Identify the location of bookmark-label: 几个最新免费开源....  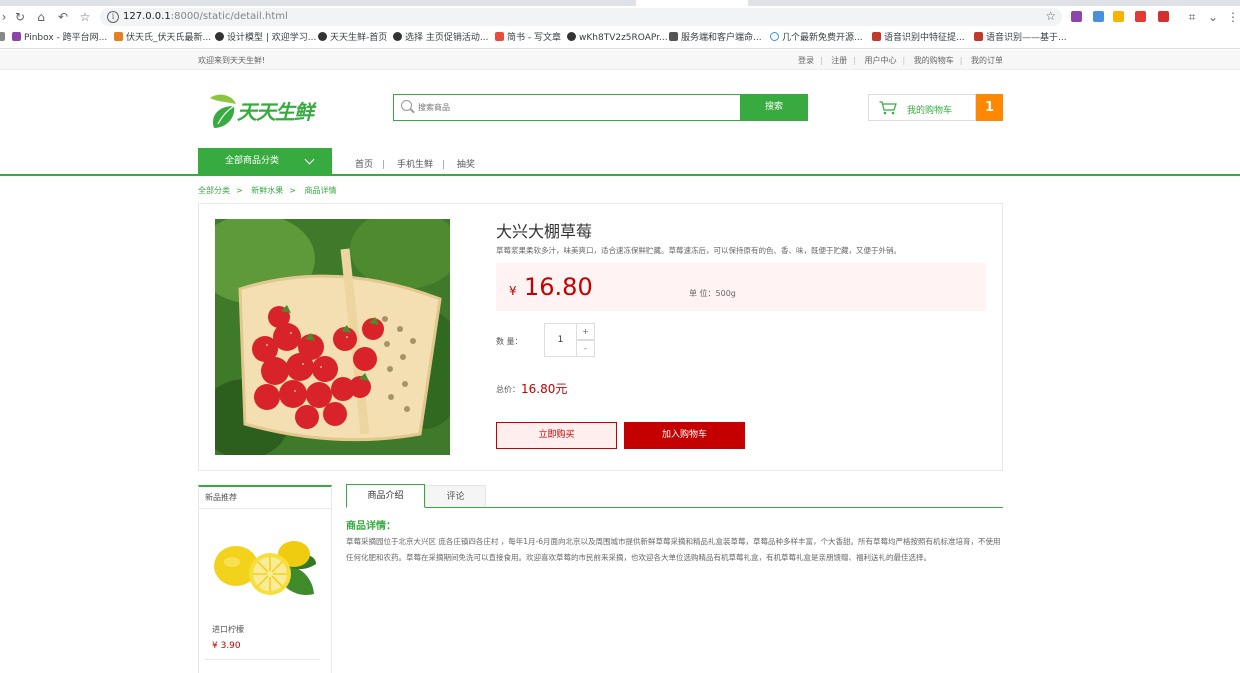
(822, 38).